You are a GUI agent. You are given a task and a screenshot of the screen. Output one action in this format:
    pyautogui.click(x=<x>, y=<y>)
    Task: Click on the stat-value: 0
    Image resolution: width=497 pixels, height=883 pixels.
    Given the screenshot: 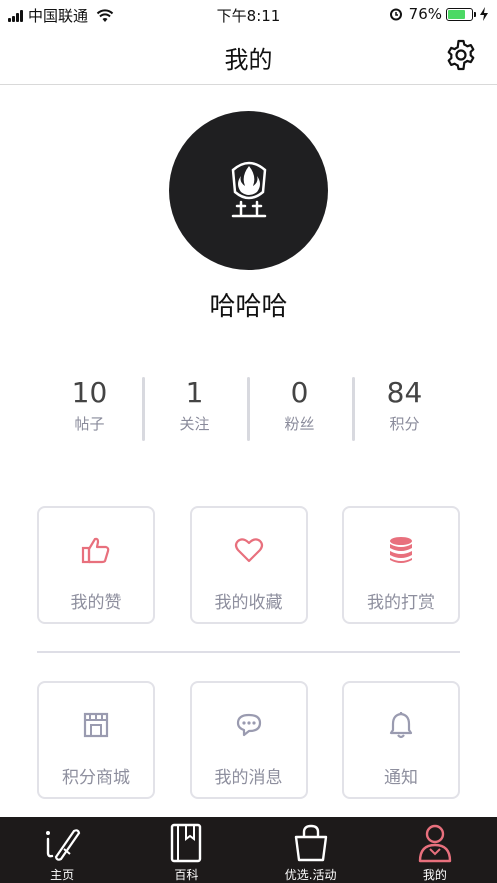 What is the action you would take?
    pyautogui.click(x=299, y=392)
    